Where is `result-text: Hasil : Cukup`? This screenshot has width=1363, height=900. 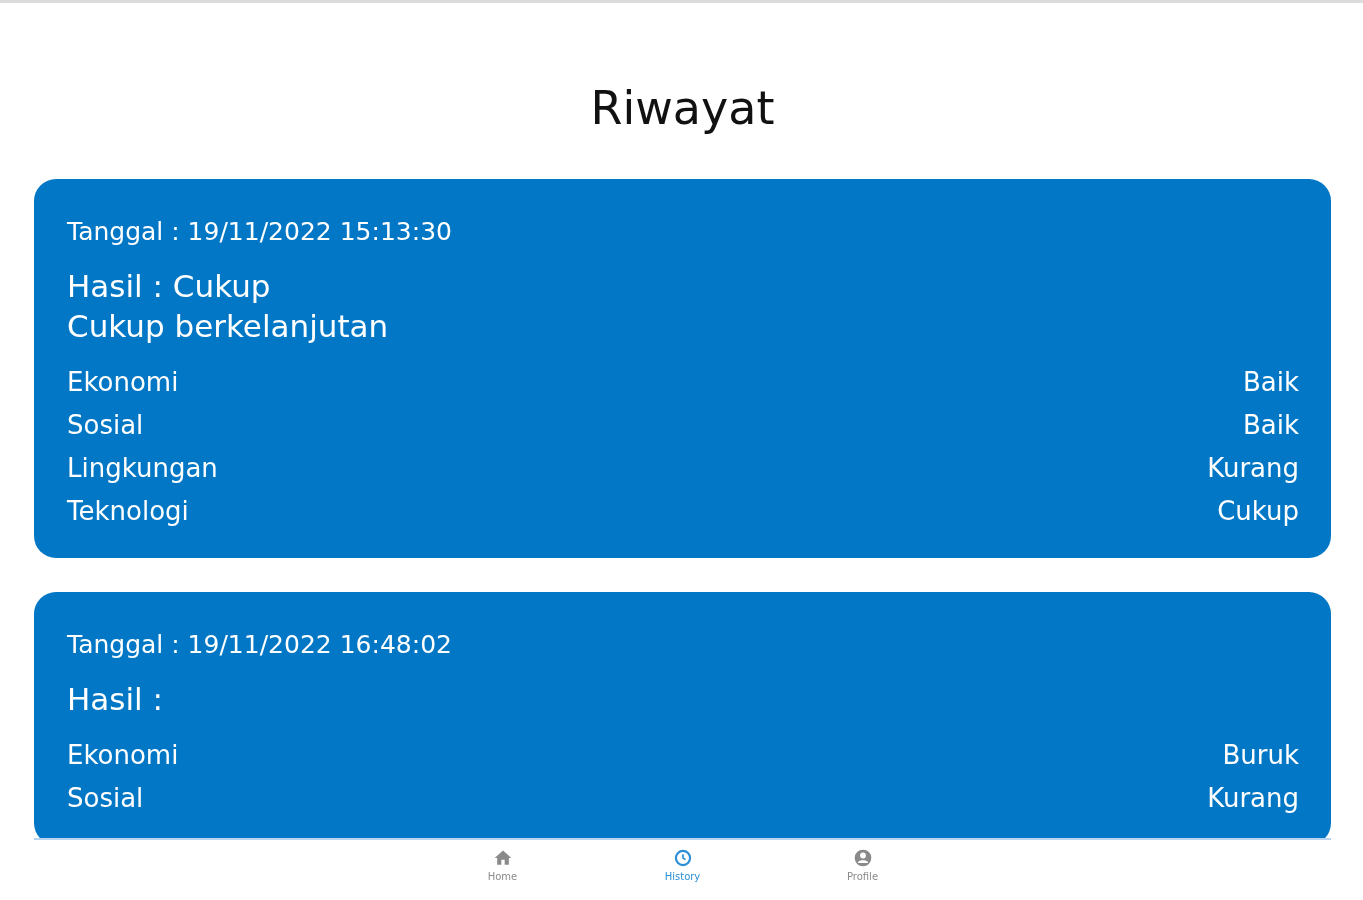 result-text: Hasil : Cukup is located at coordinates (169, 286).